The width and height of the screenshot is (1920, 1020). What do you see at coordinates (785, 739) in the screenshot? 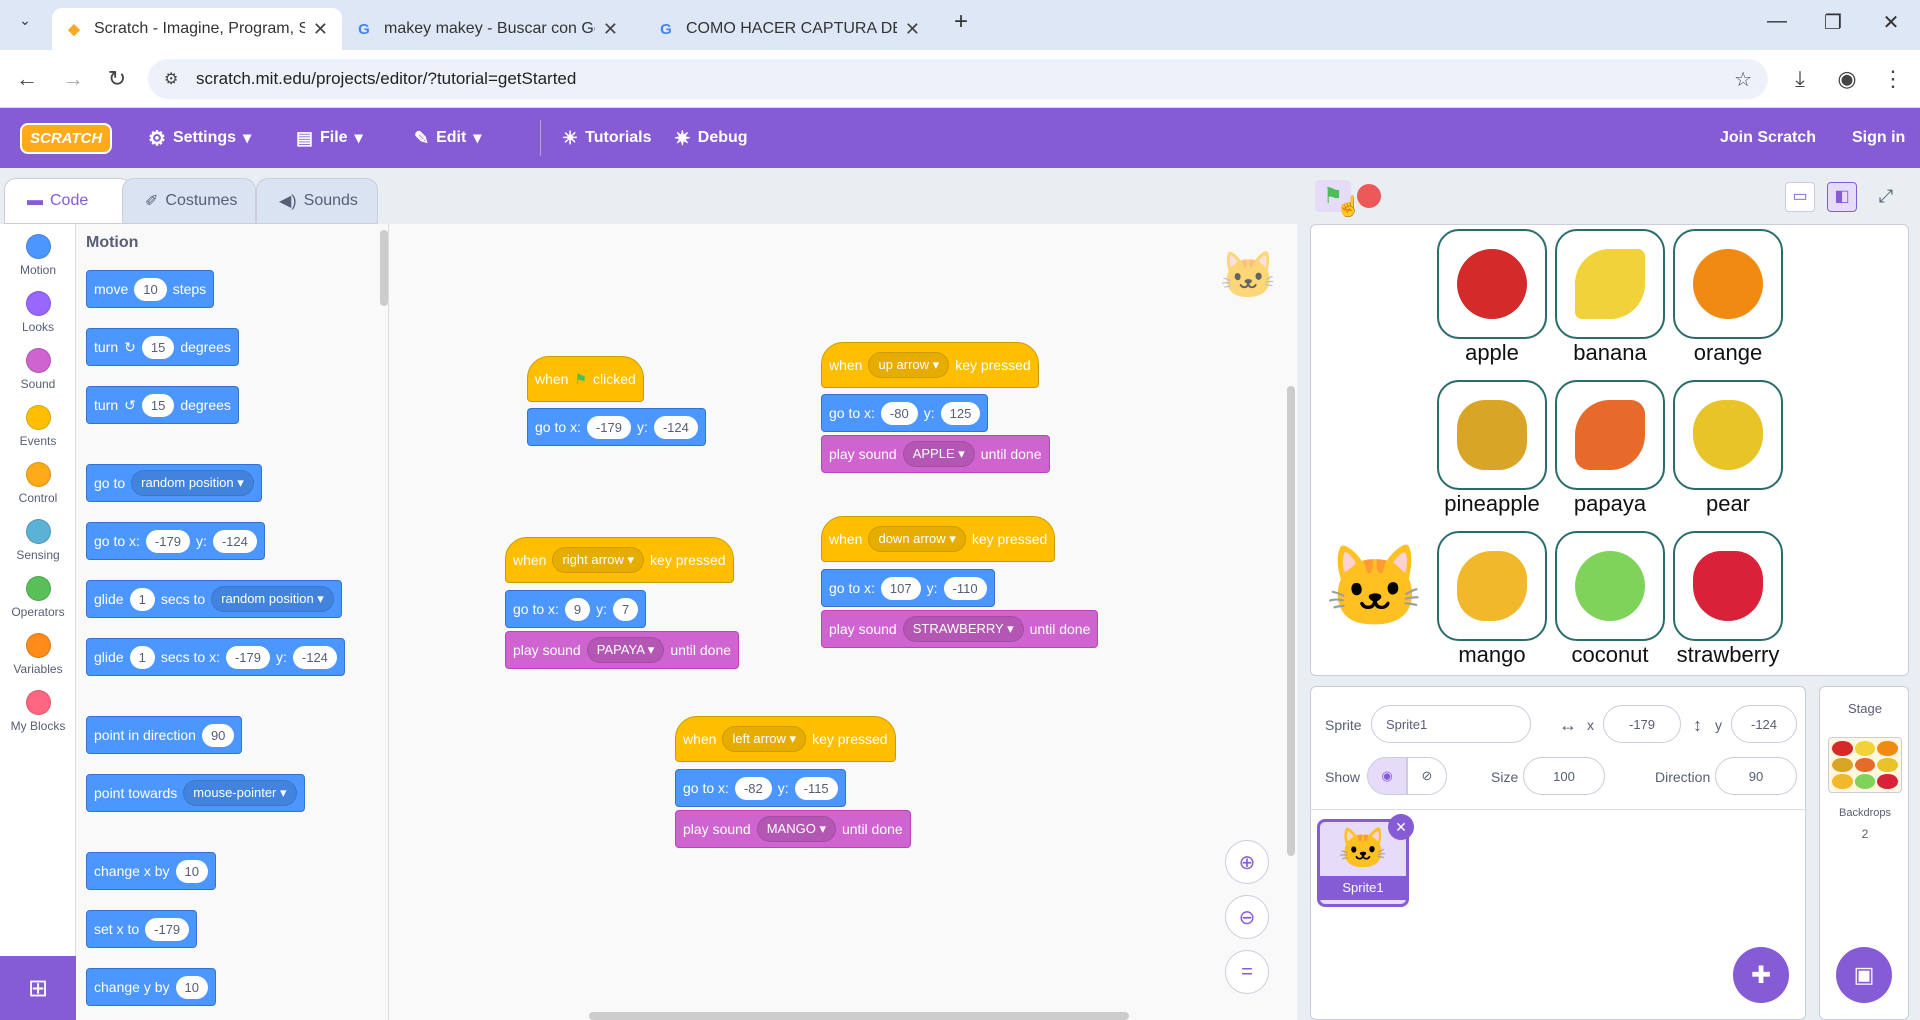
I see `block-when-key-pressed-left: whenleft arrowkey pressed` at bounding box center [785, 739].